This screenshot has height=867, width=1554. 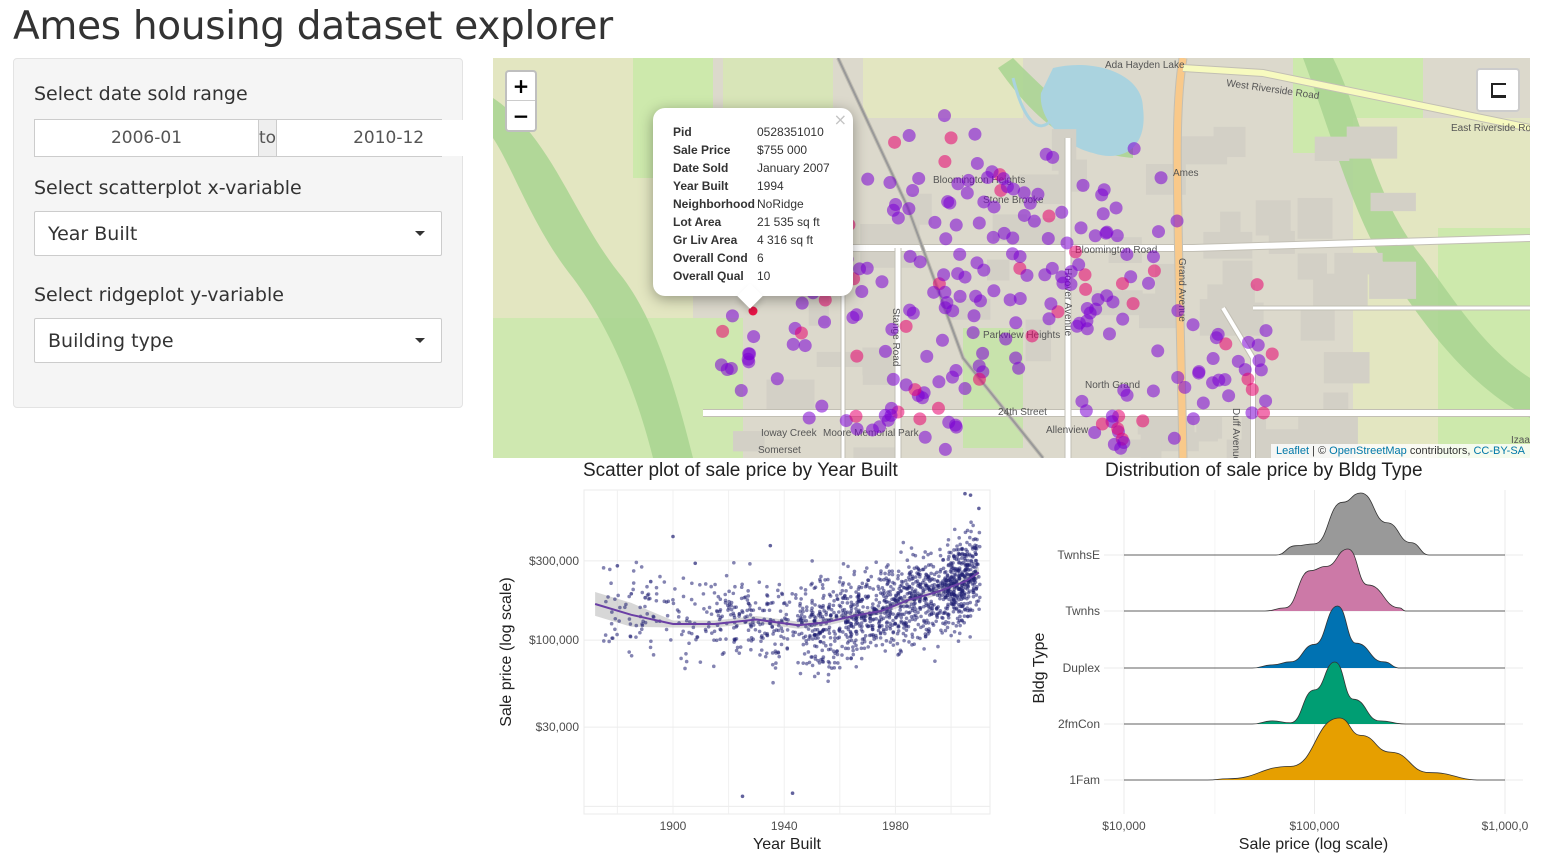 I want to click on x-tick-label: 1940, so click(x=784, y=826).